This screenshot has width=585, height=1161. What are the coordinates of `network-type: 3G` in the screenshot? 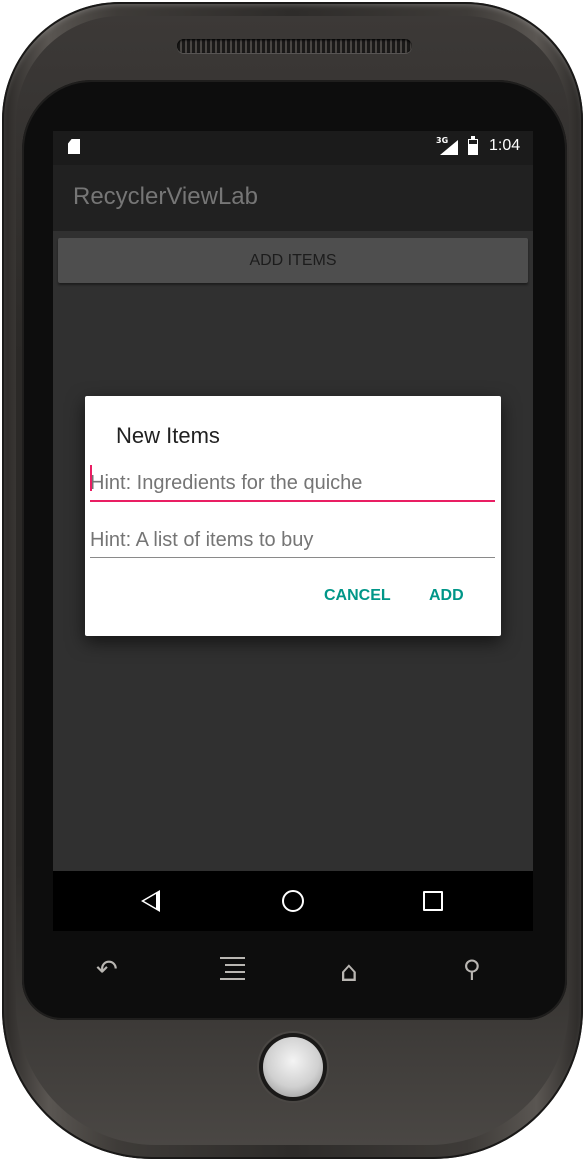 It's located at (442, 140).